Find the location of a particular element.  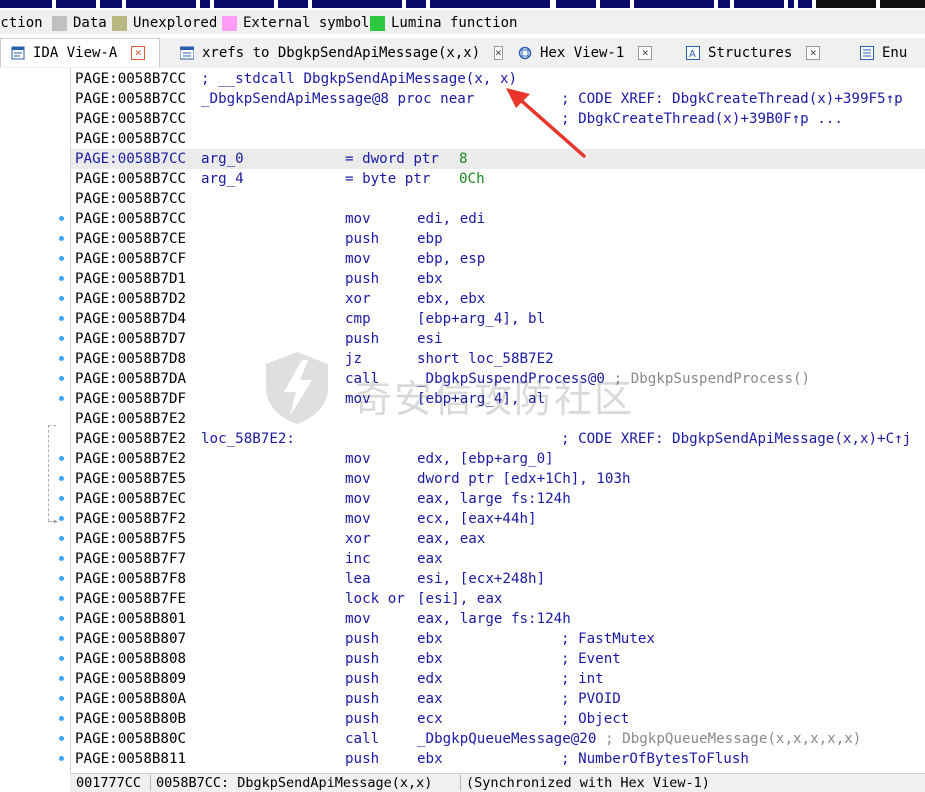

operand: ebp, esp is located at coordinates (451, 259).